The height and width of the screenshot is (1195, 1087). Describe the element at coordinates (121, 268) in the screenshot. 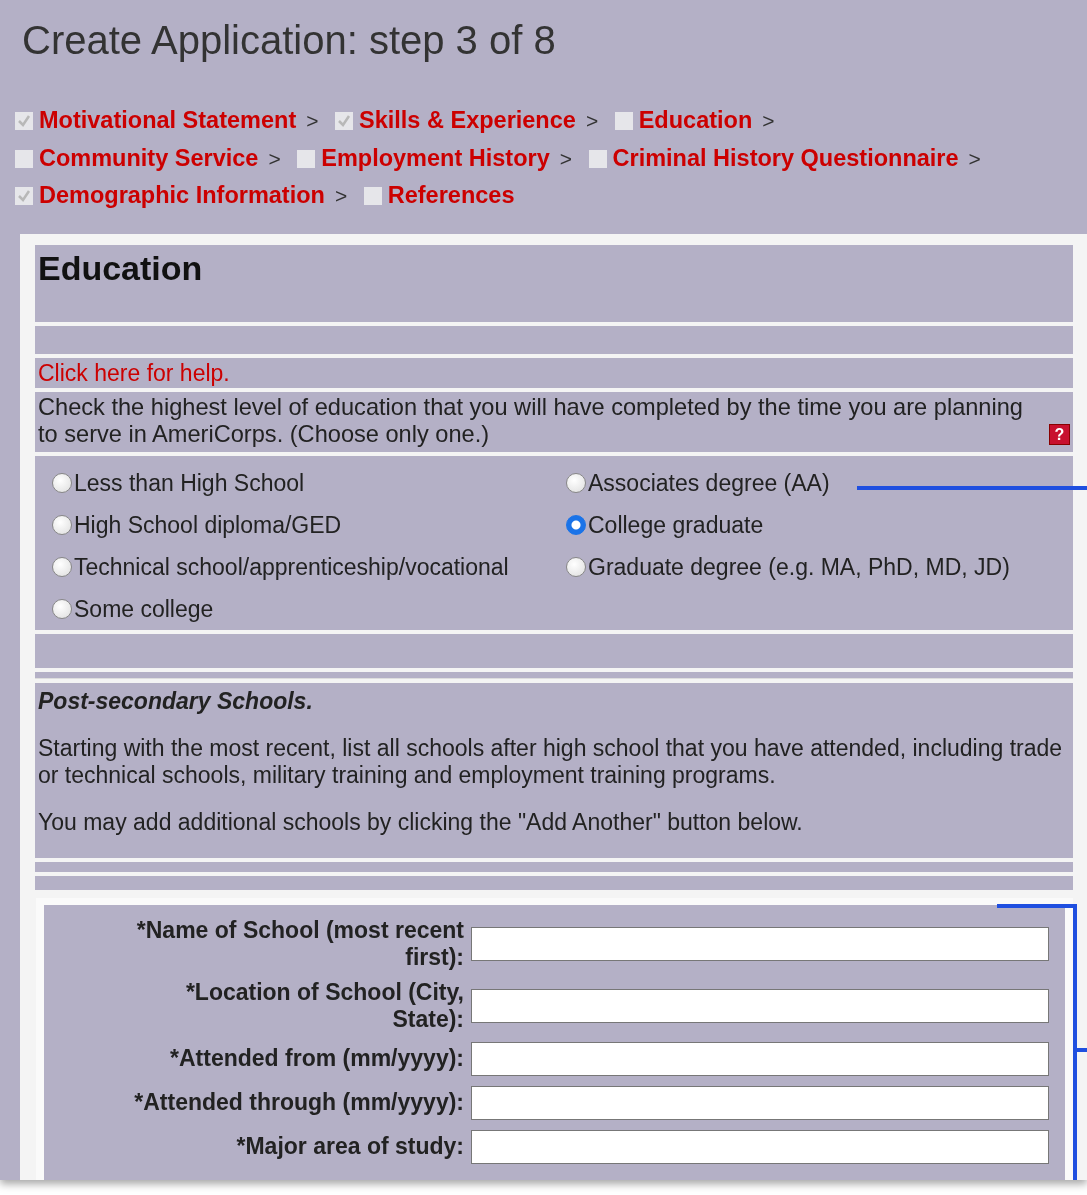

I see `section-heading: Education` at that location.